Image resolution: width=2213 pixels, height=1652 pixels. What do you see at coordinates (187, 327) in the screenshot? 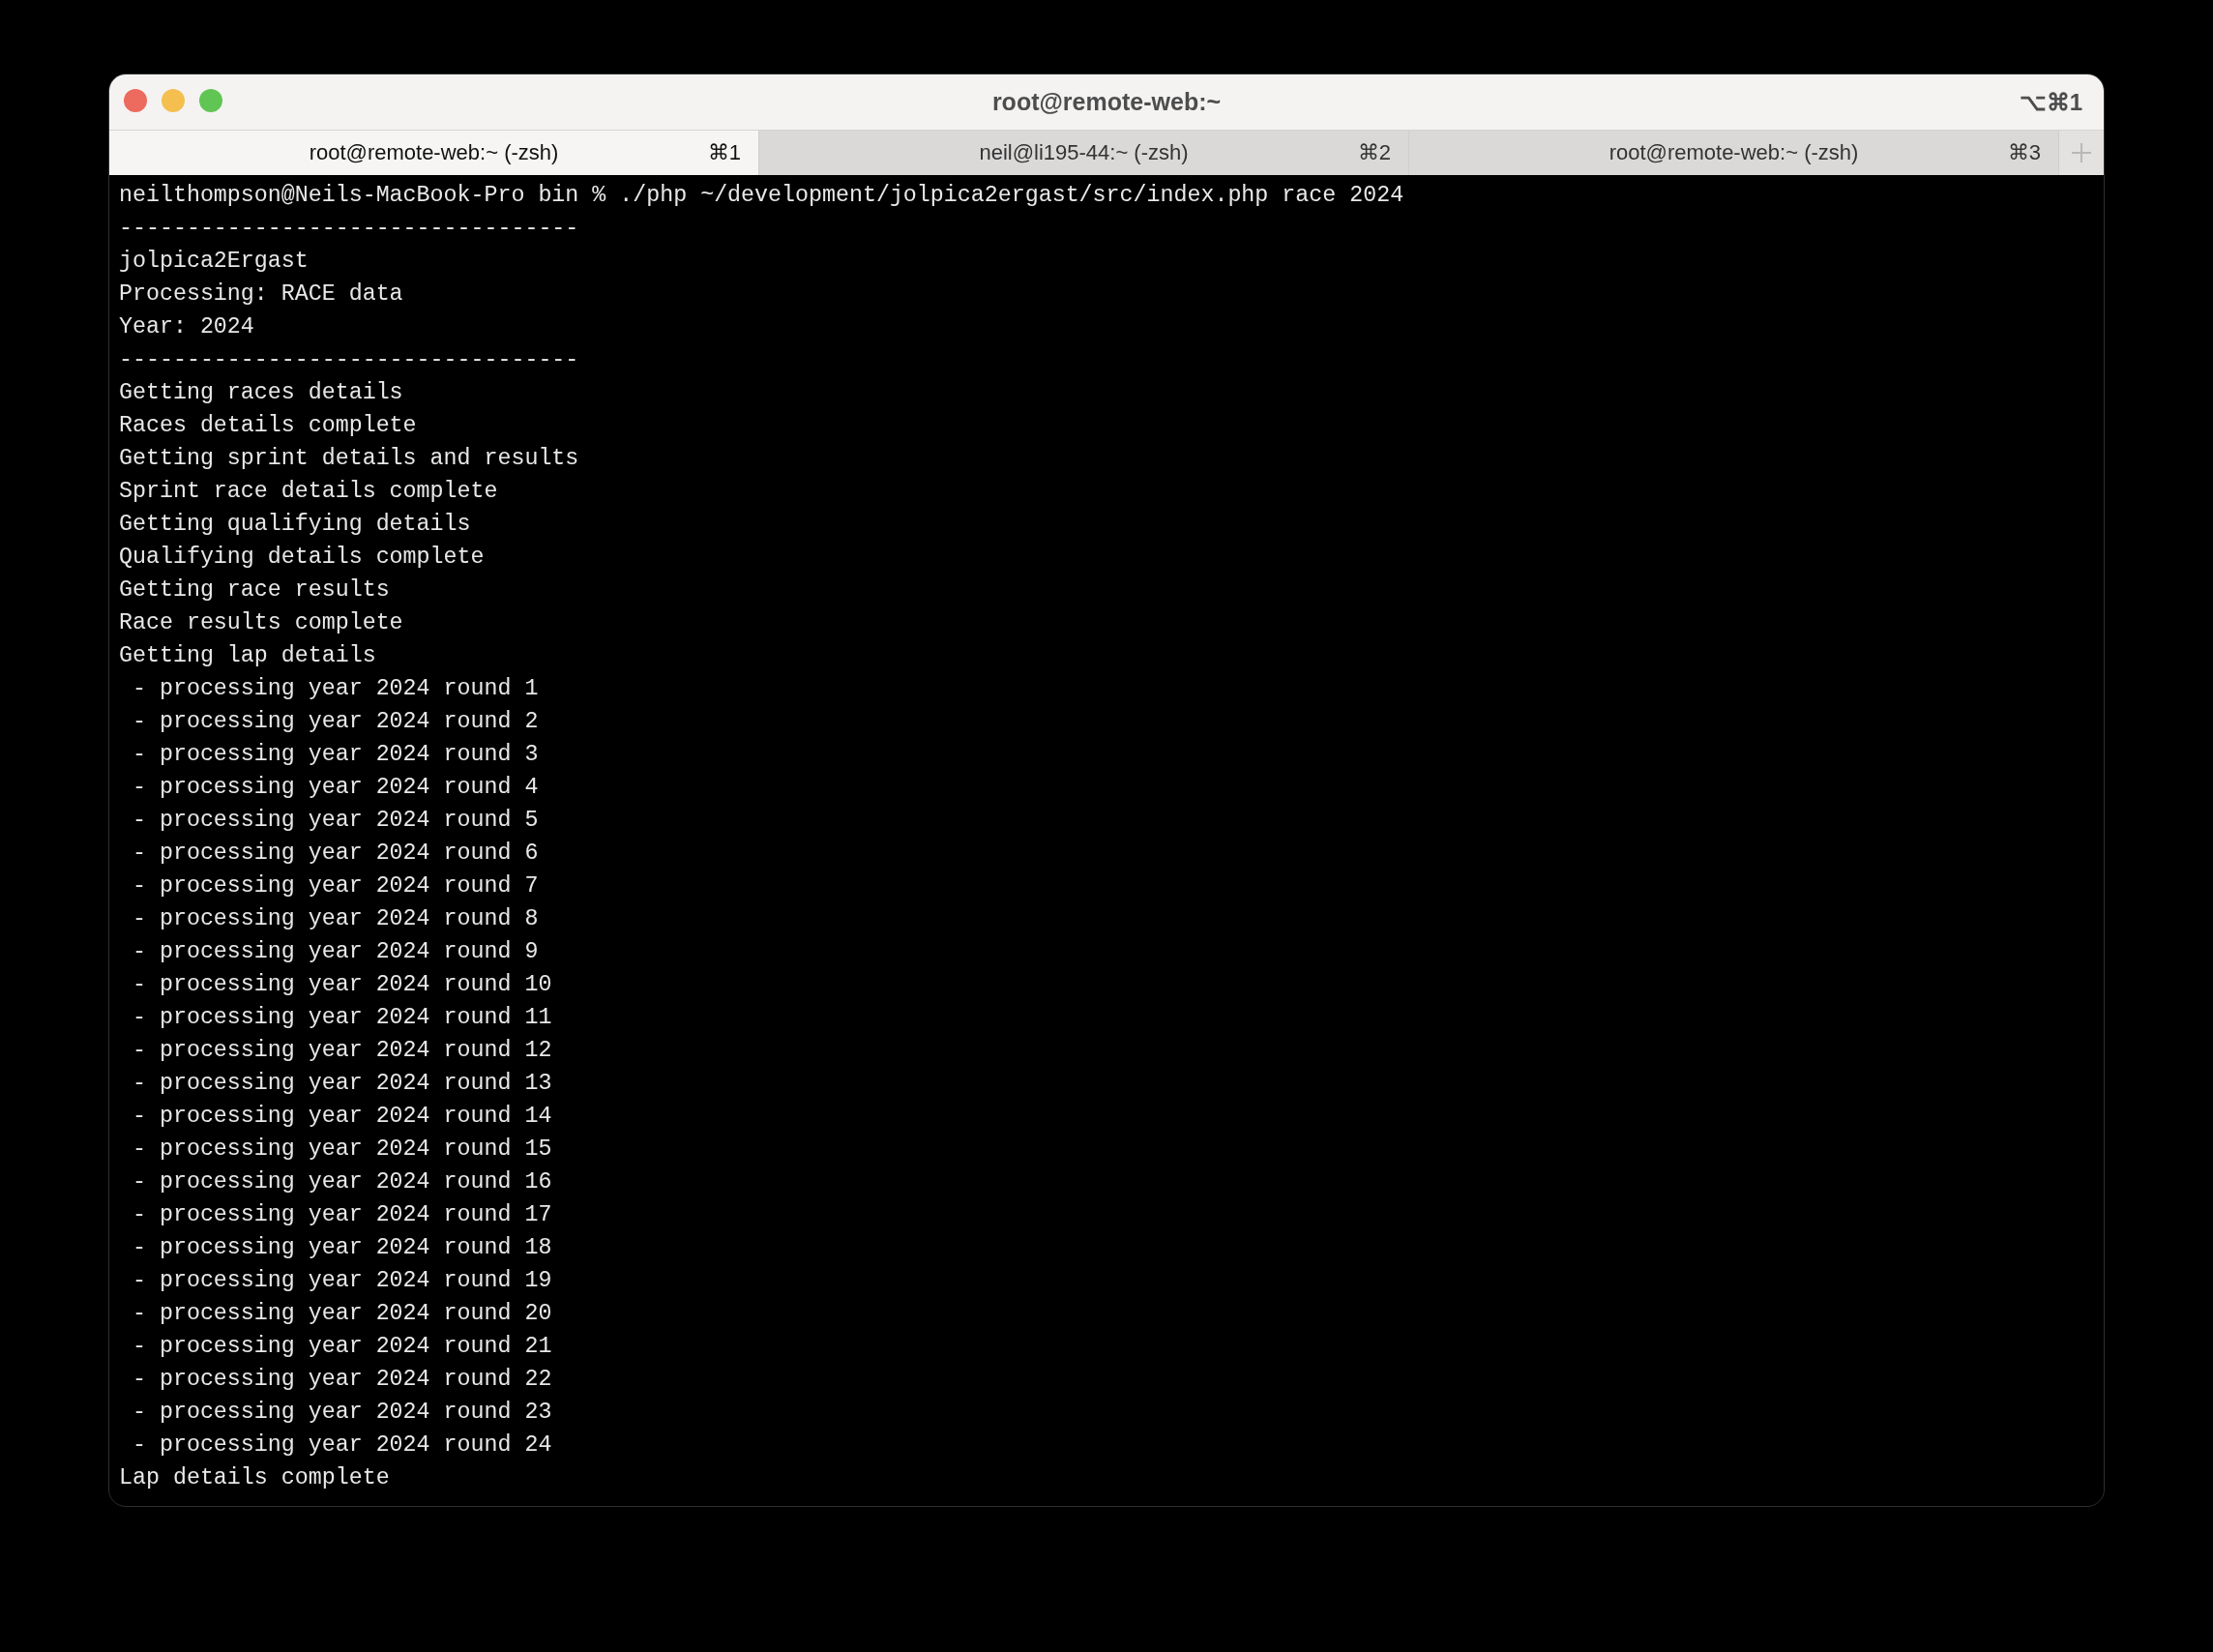
I see `terminal-line: Year: 2024` at bounding box center [187, 327].